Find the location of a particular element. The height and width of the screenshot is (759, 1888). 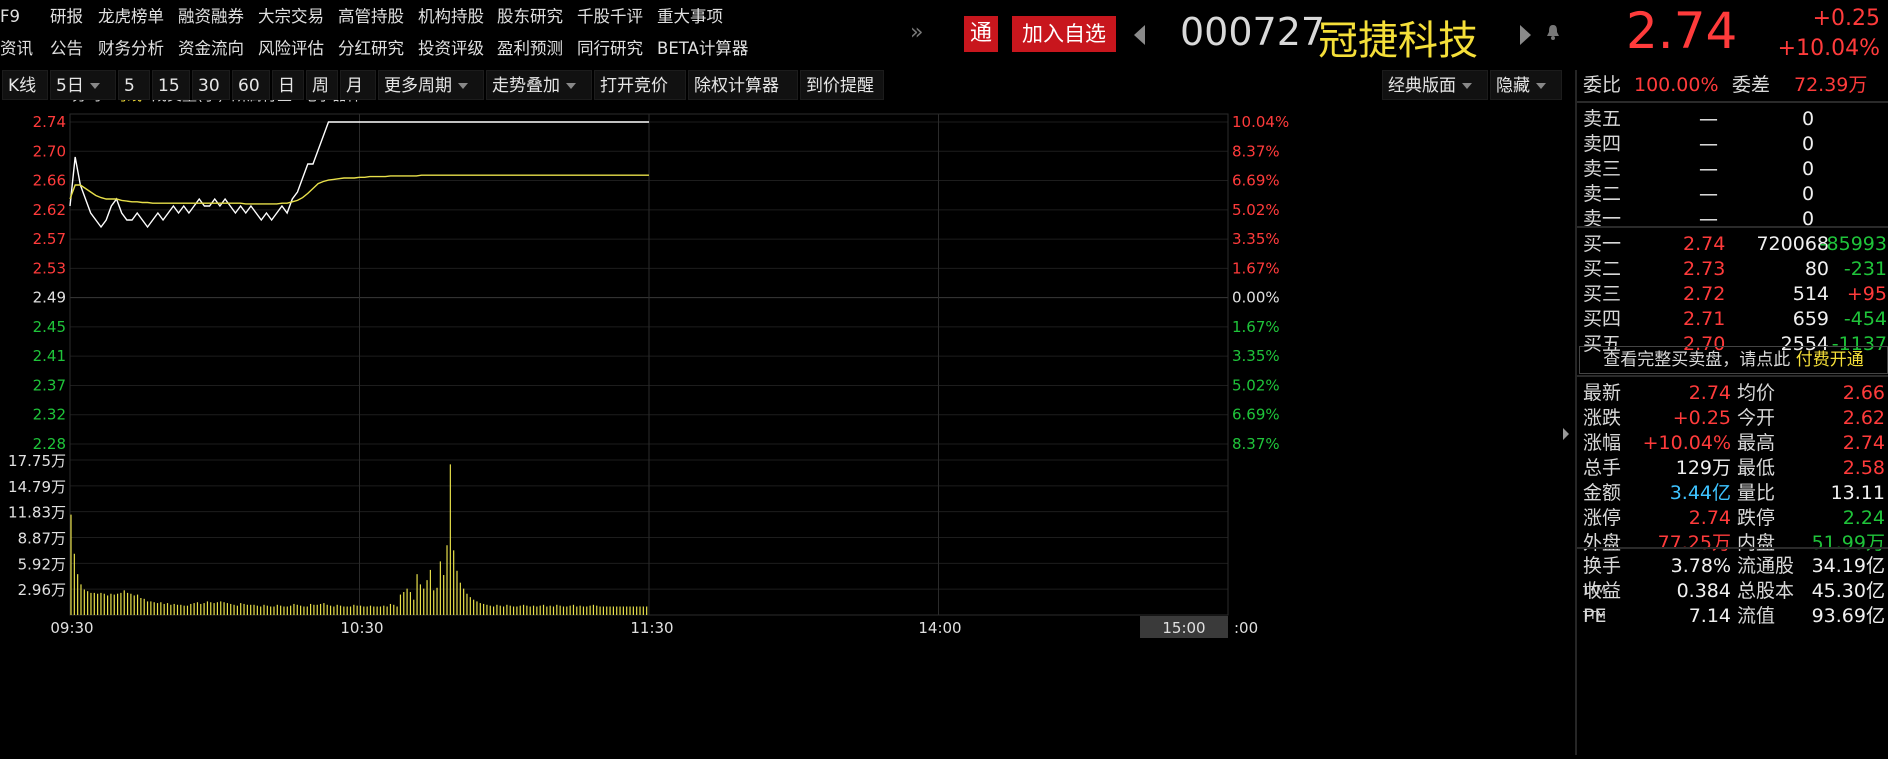

nav-item-4: 融资融券 is located at coordinates (211, 17).